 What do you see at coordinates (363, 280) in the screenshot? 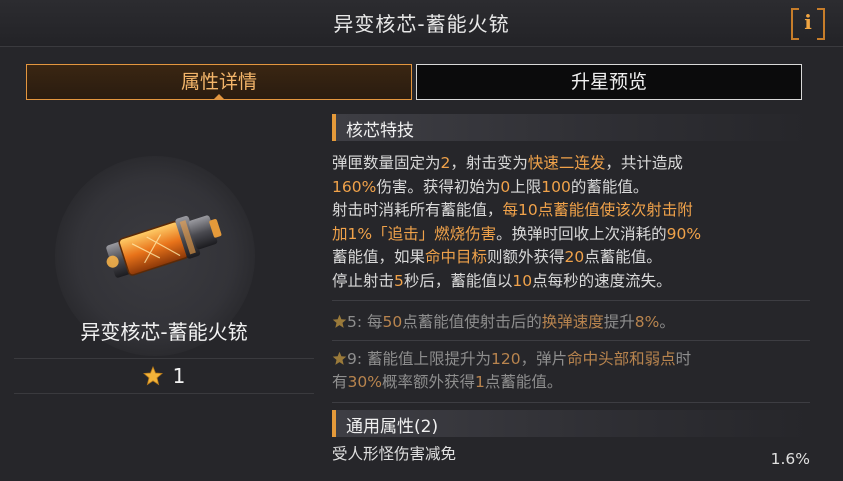
I see `text-segment: 停止射击` at bounding box center [363, 280].